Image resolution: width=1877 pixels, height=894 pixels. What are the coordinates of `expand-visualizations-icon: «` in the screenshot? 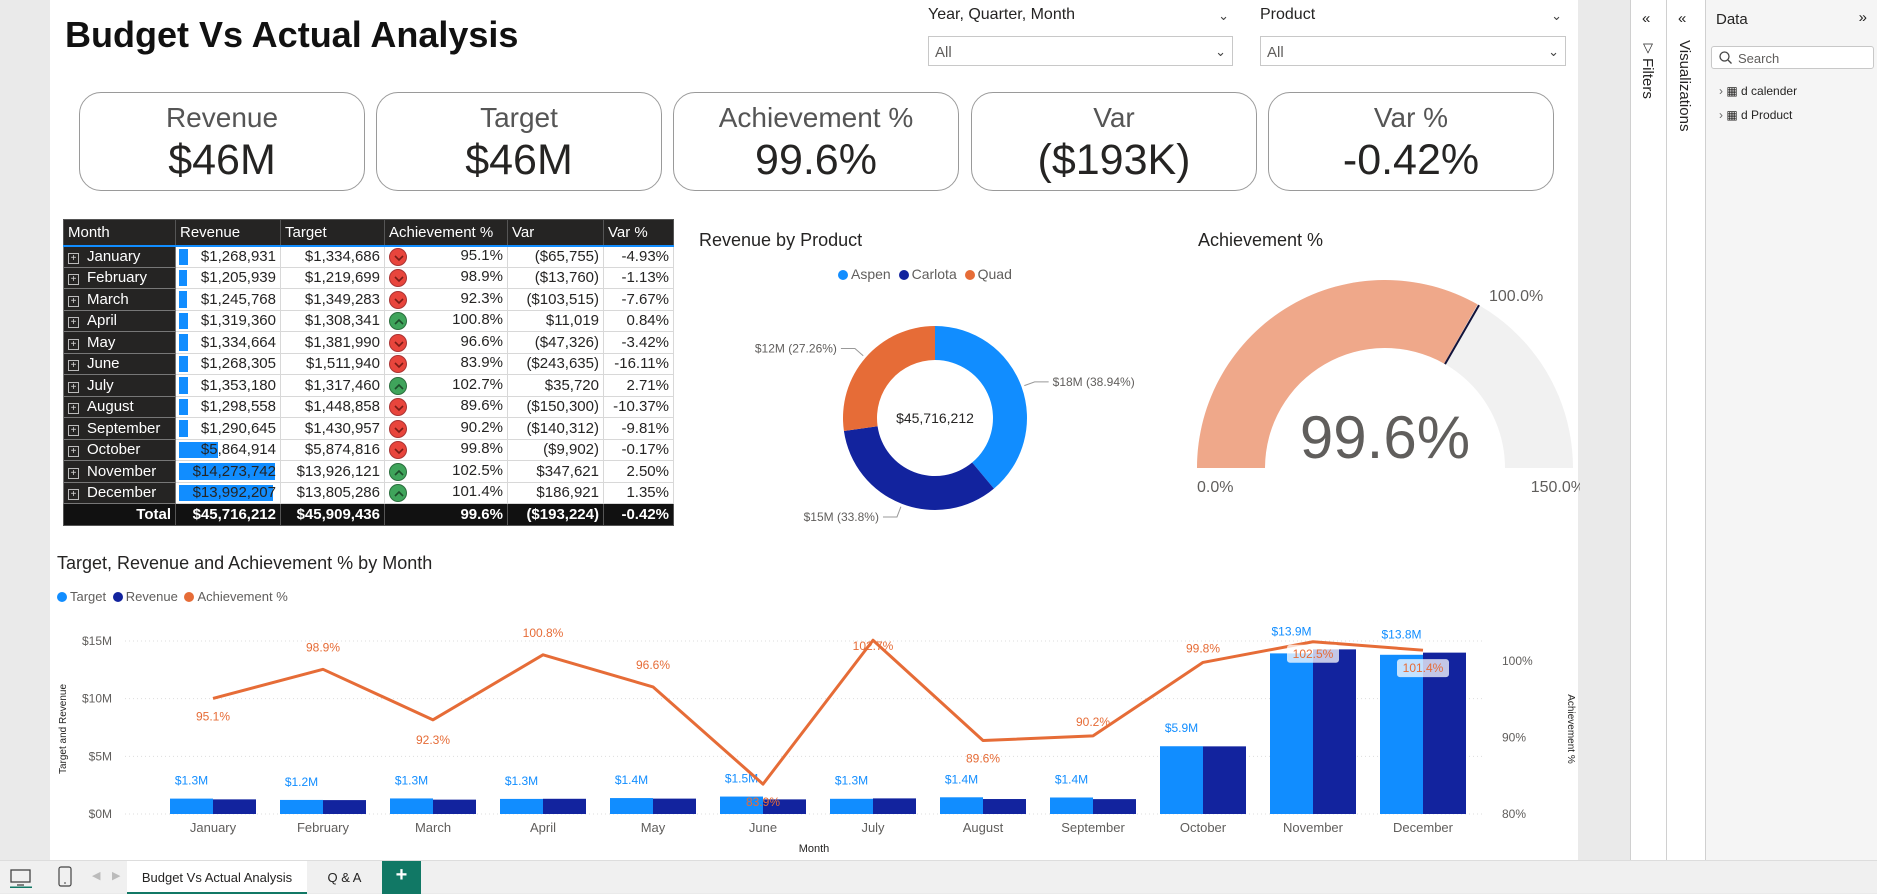 It's located at (1682, 18).